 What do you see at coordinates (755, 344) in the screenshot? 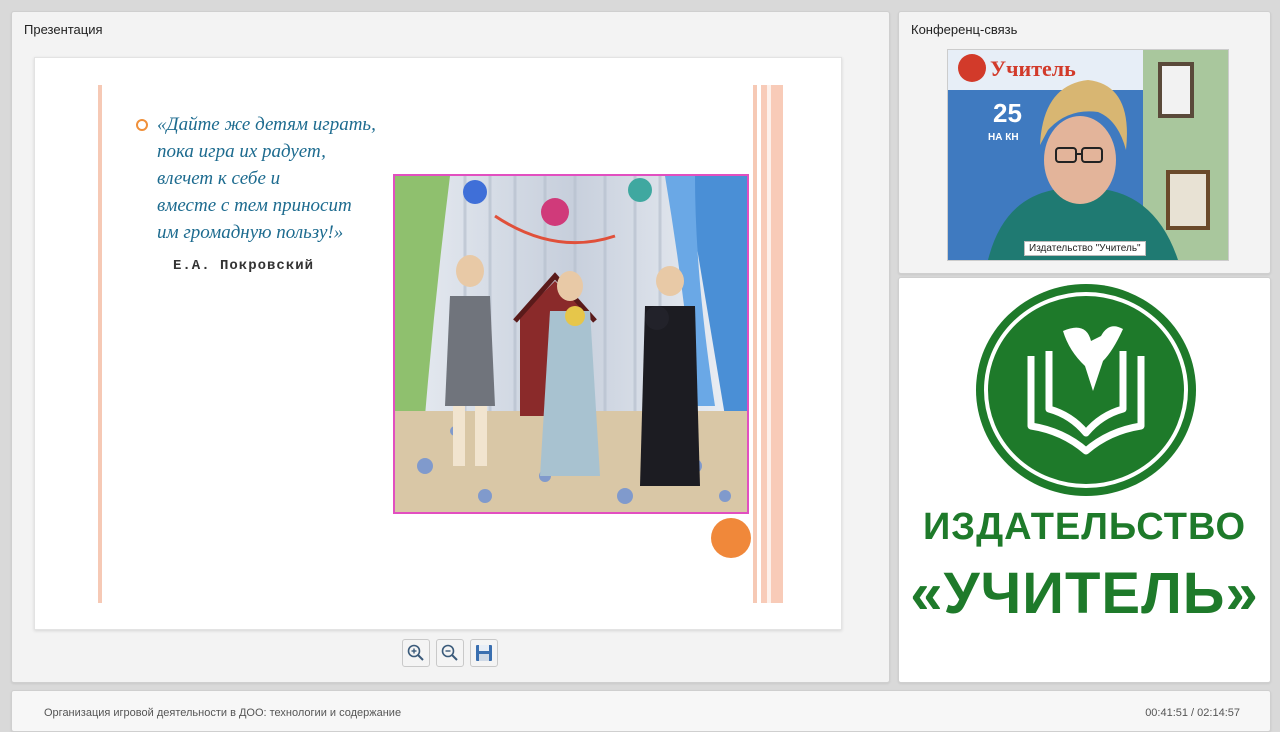
I see `slide-decor-line-right` at bounding box center [755, 344].